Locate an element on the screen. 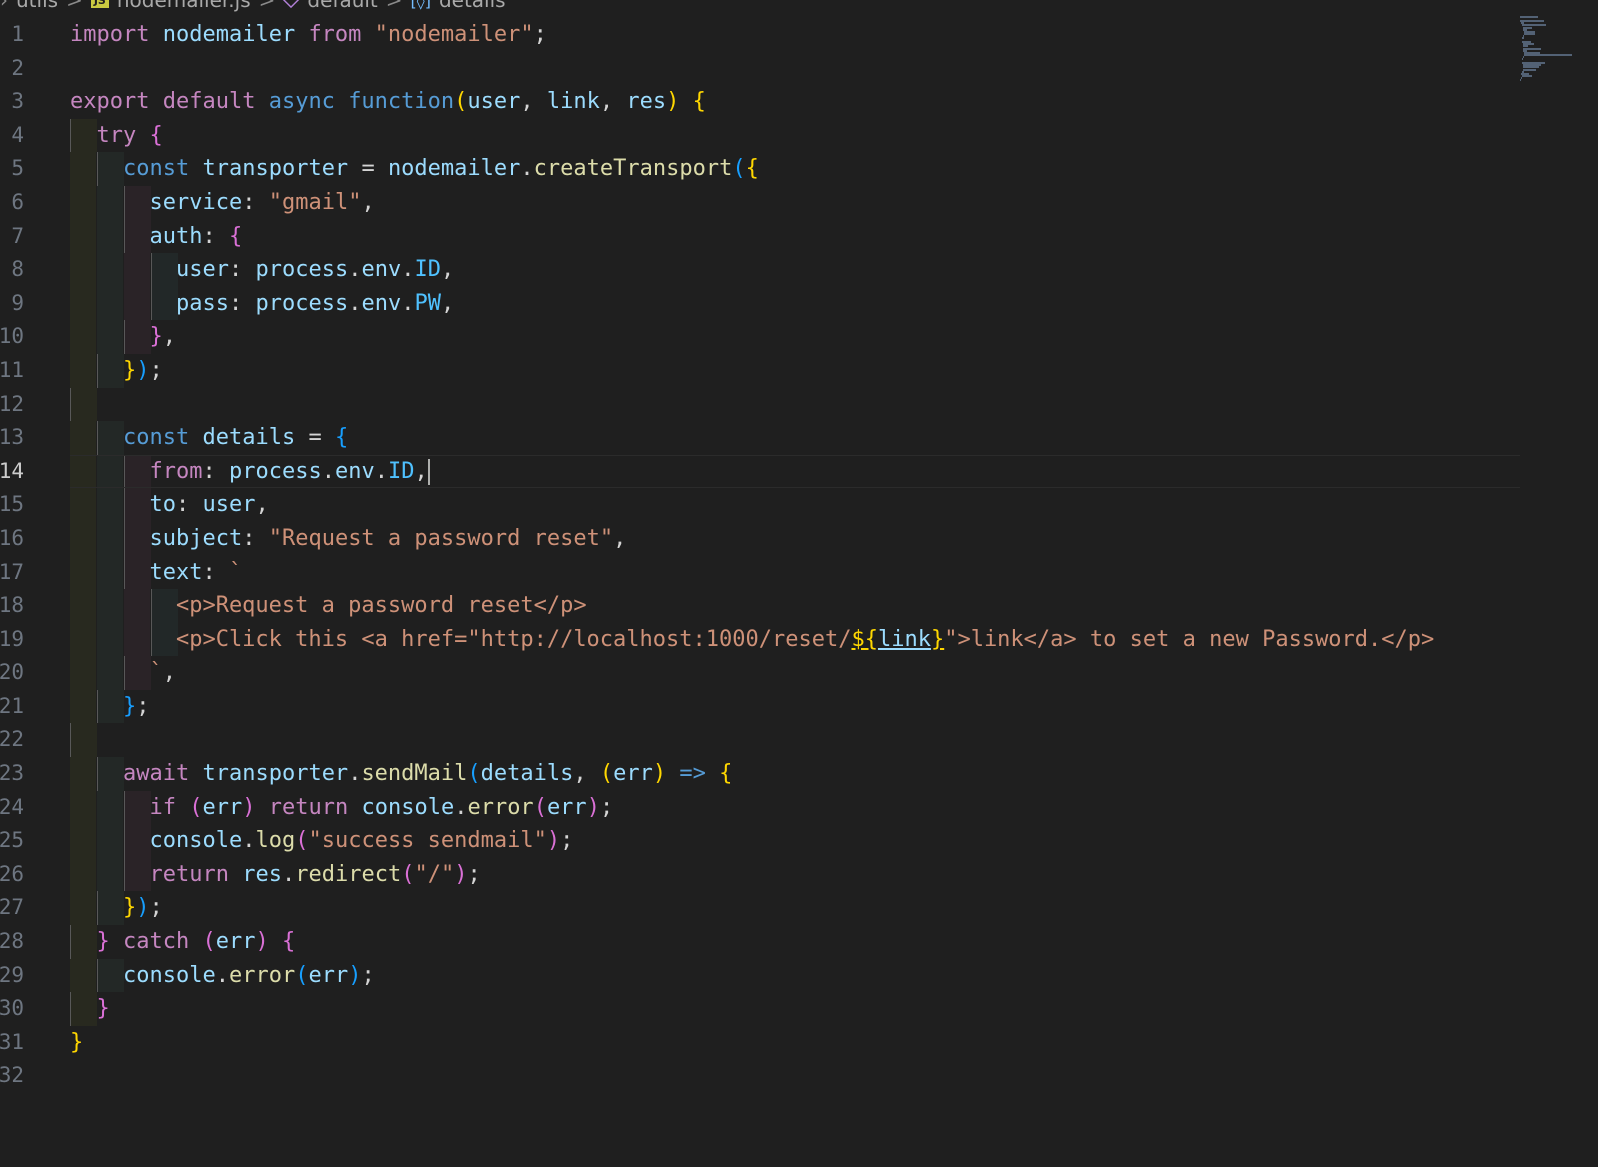 The image size is (1598, 1167). code-line: 29 console.error(err); is located at coordinates (760, 975).